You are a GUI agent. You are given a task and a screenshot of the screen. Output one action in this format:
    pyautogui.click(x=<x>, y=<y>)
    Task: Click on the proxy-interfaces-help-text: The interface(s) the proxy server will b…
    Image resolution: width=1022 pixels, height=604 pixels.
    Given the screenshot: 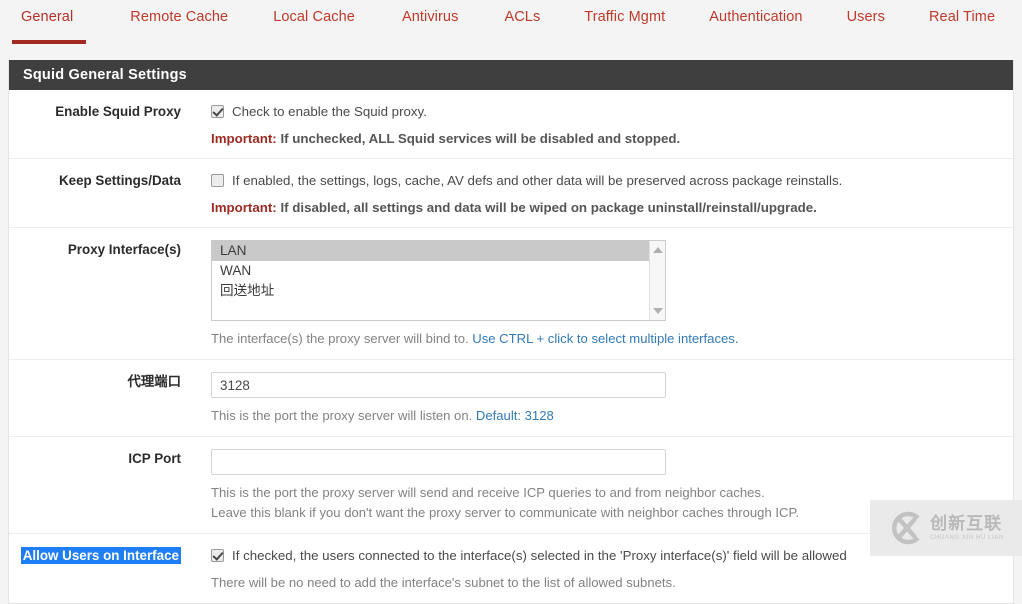 What is the action you would take?
    pyautogui.click(x=341, y=338)
    